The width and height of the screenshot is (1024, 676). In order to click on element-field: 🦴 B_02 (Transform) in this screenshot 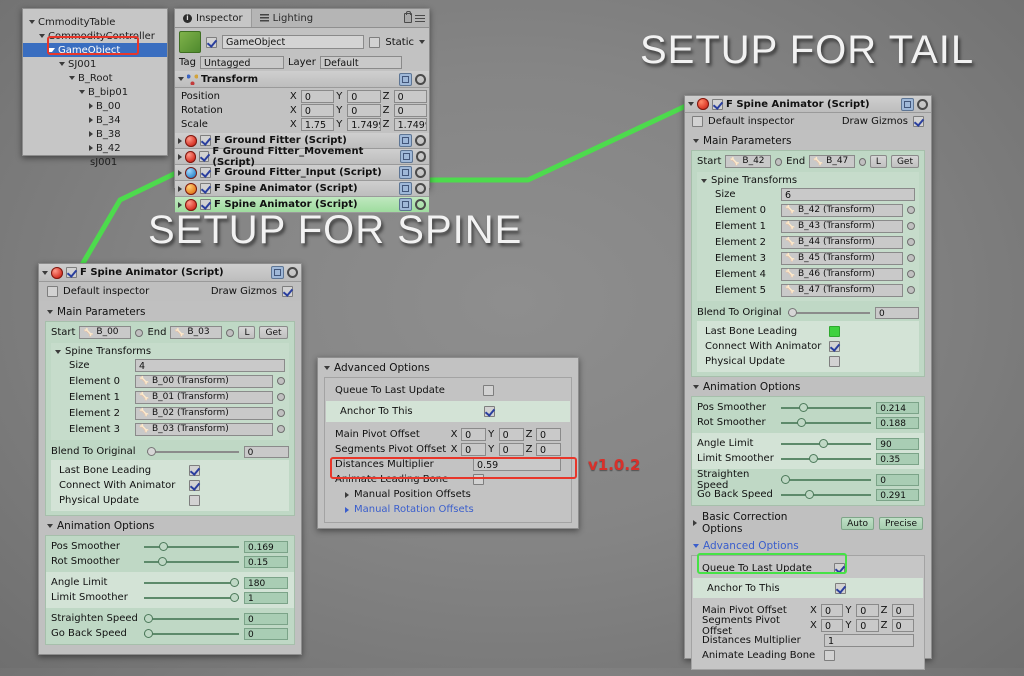, I will do `click(204, 413)`.